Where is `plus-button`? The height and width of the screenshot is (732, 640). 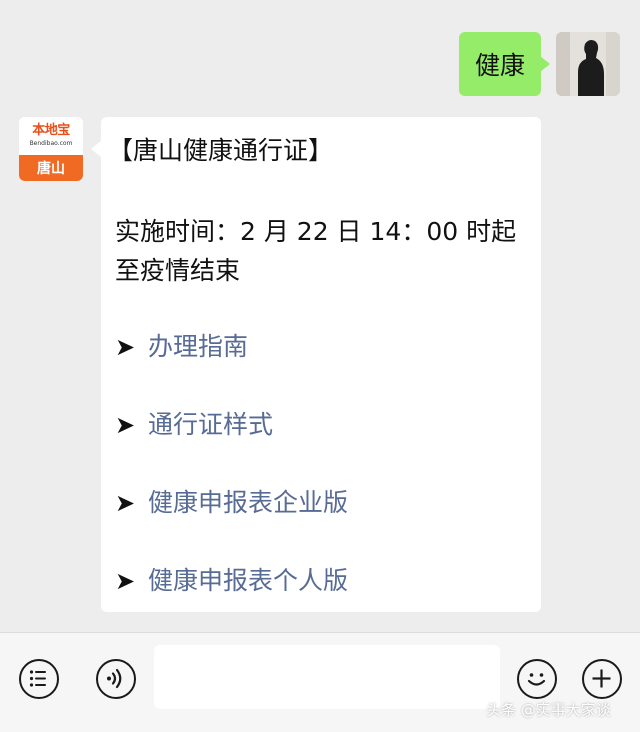
plus-button is located at coordinates (602, 679).